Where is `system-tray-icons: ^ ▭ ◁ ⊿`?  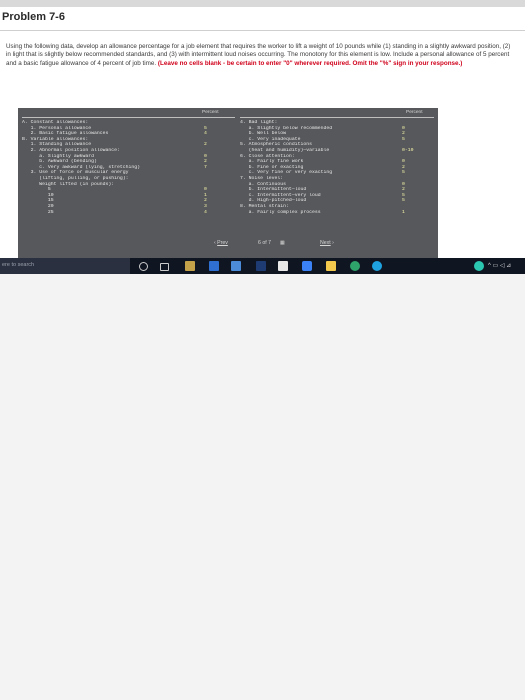 system-tray-icons: ^ ▭ ◁ ⊿ is located at coordinates (505, 266).